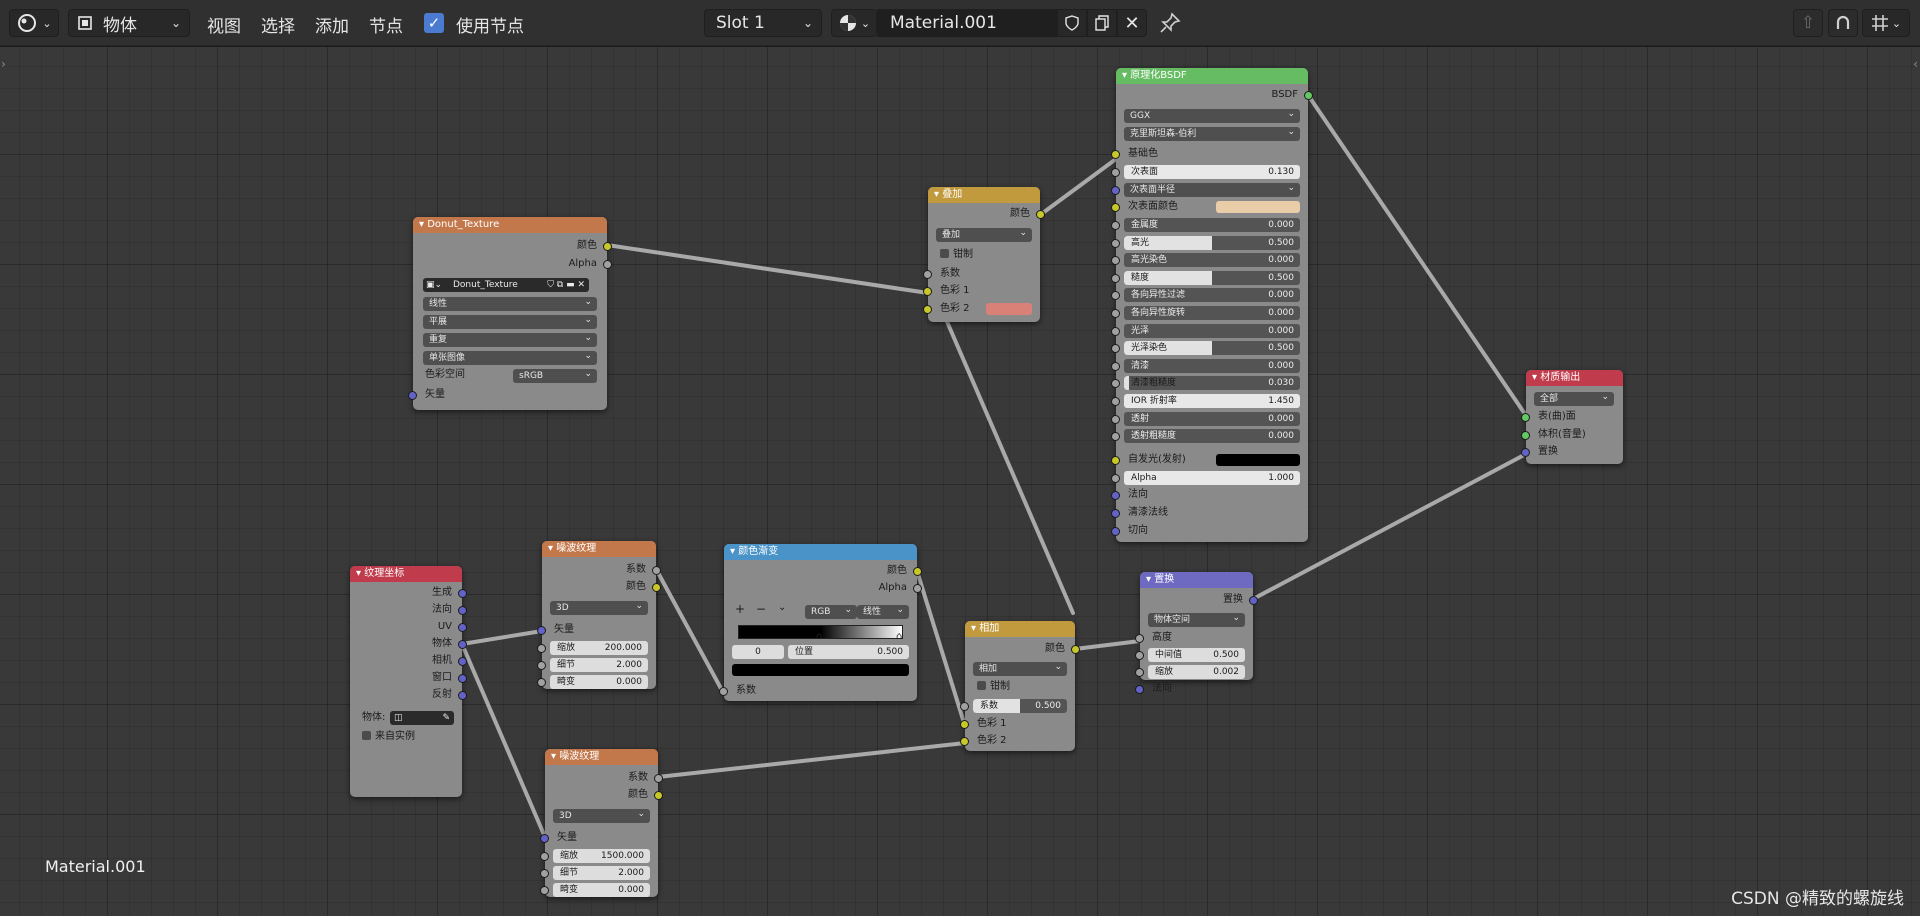  Describe the element at coordinates (1525, 452) in the screenshot. I see `displacement-socket` at that location.